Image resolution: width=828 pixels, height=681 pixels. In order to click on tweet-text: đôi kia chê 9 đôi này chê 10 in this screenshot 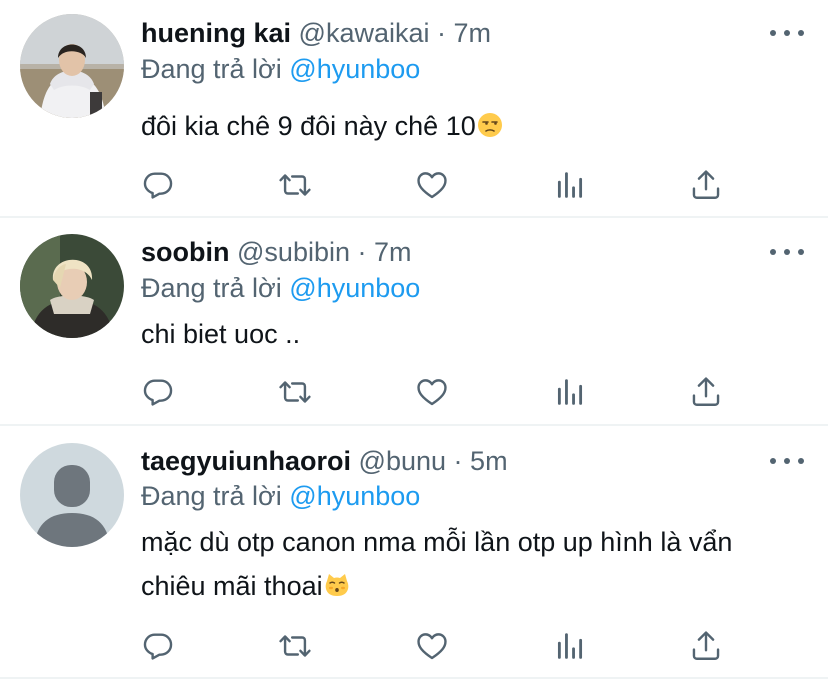, I will do `click(476, 126)`.